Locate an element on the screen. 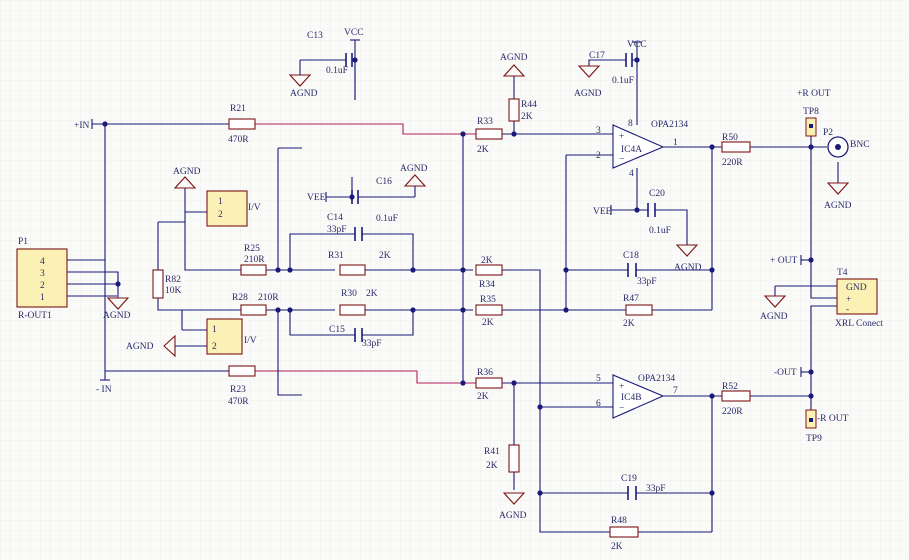 This screenshot has width=909, height=560. svg-text: R41 is located at coordinates (492, 452).